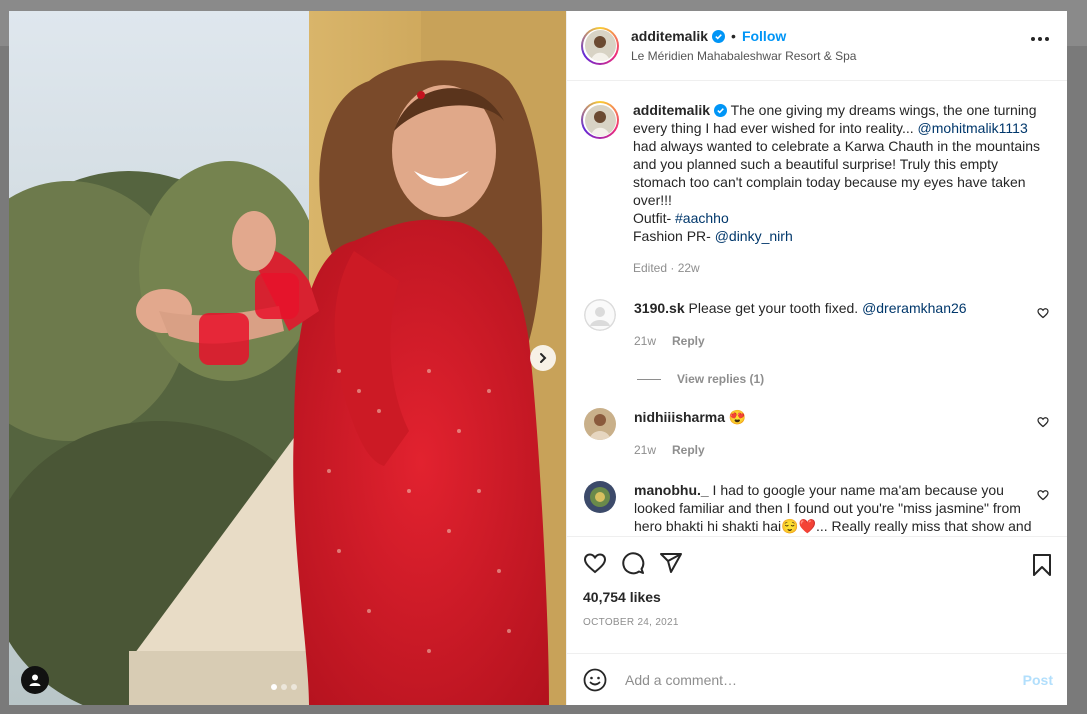 This screenshot has width=1087, height=714. I want to click on commenter-username: nidhiiisharma, so click(679, 417).